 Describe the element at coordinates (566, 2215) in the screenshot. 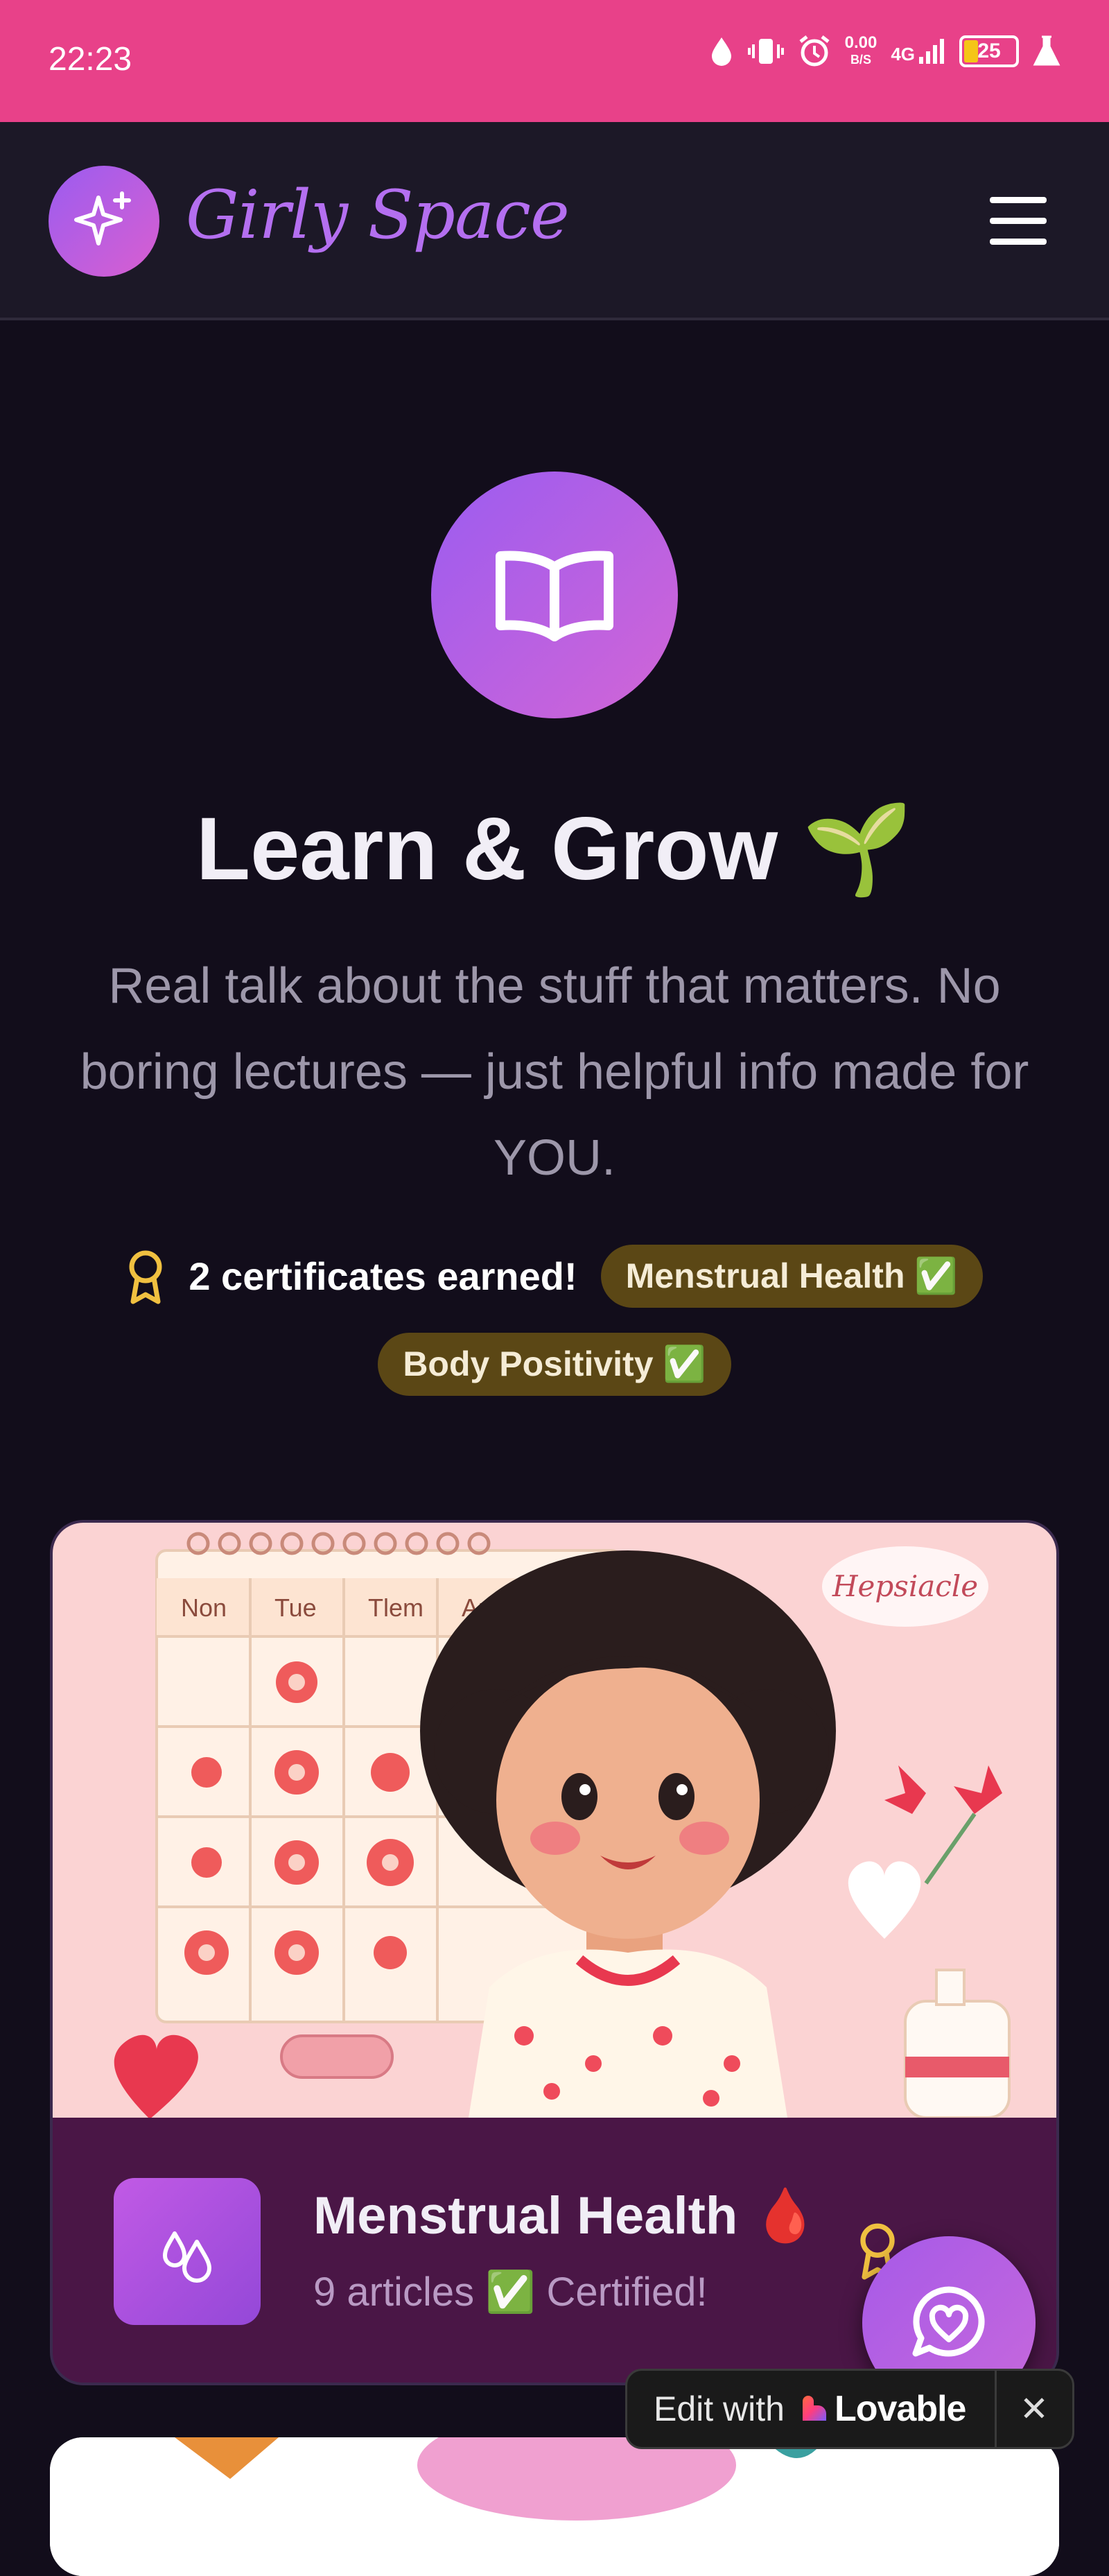

I see `topic-title: Menstrual Health 🩸` at that location.